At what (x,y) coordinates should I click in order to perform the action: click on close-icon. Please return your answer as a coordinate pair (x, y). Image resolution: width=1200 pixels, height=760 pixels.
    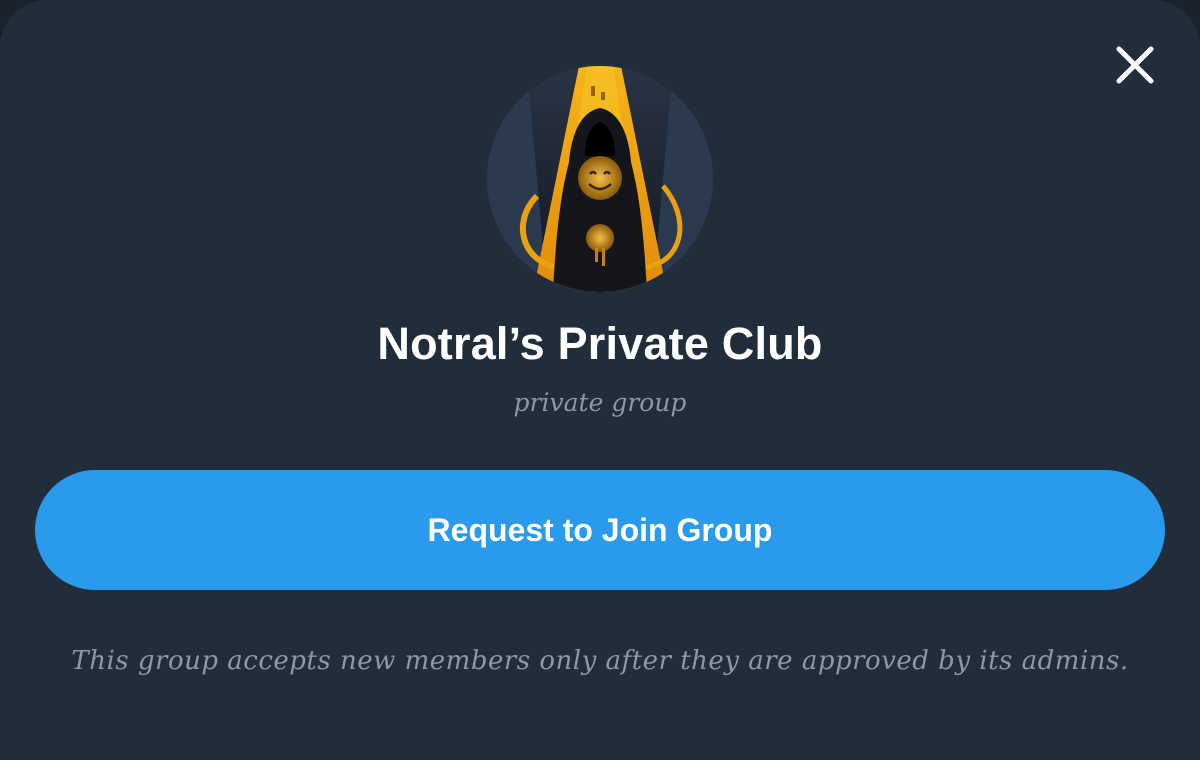
    Looking at the image, I should click on (1135, 65).